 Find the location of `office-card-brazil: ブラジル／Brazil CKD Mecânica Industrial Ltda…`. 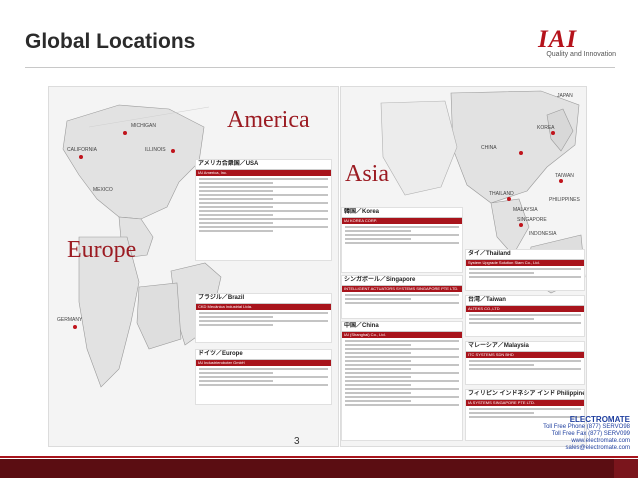

office-card-brazil: ブラジル／Brazil CKD Mecânica Industrial Ltda… is located at coordinates (263, 318).